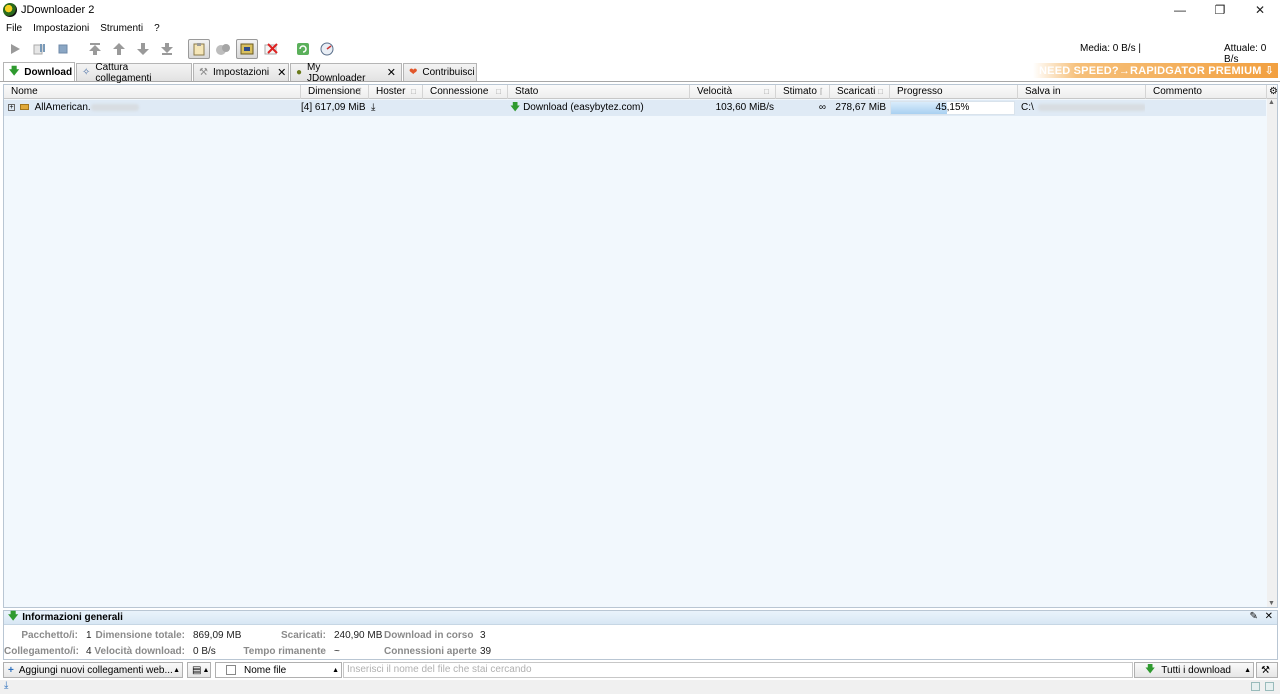  Describe the element at coordinates (93, 670) in the screenshot. I see `add-links-button: + Aggiungi nuovi collegamenti web... ▲` at that location.